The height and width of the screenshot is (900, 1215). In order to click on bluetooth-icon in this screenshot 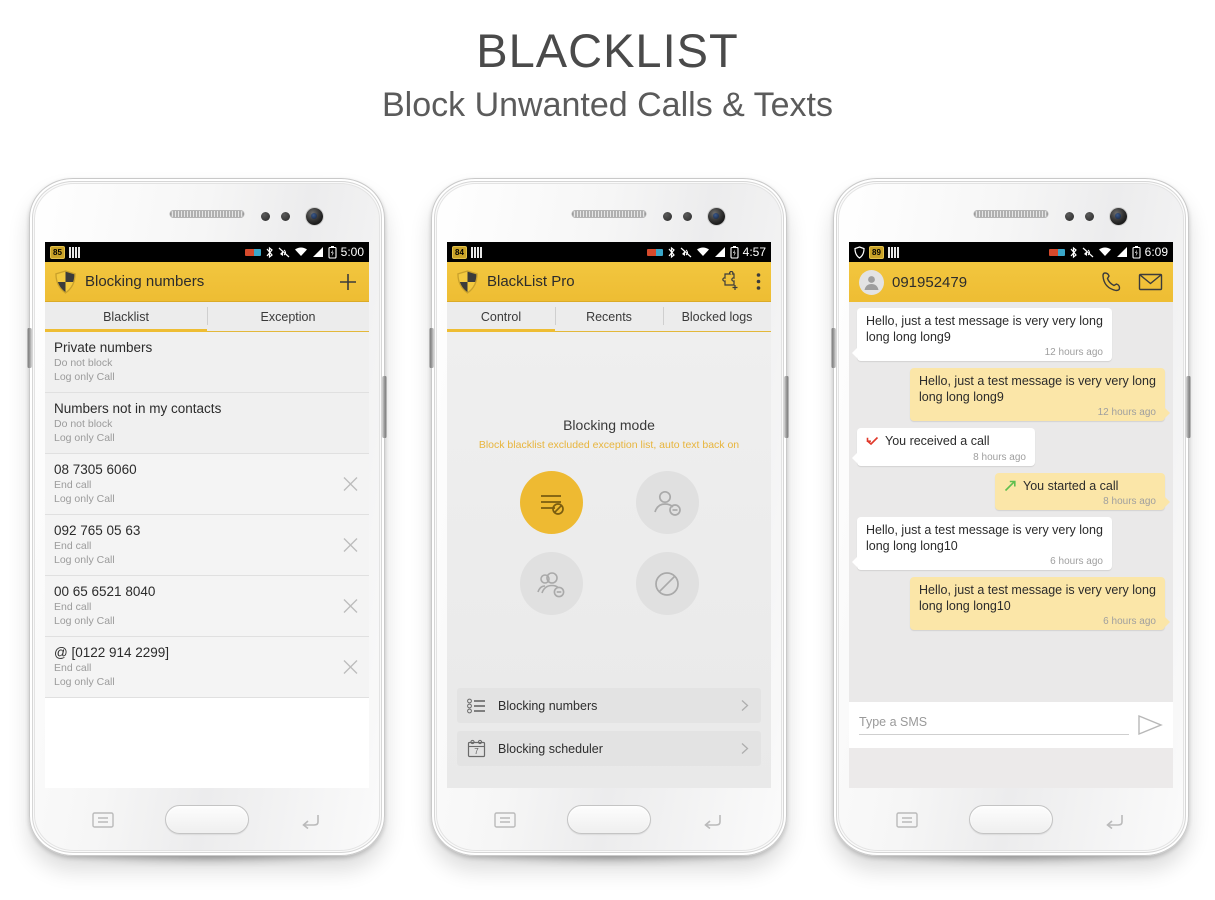, I will do `click(671, 252)`.